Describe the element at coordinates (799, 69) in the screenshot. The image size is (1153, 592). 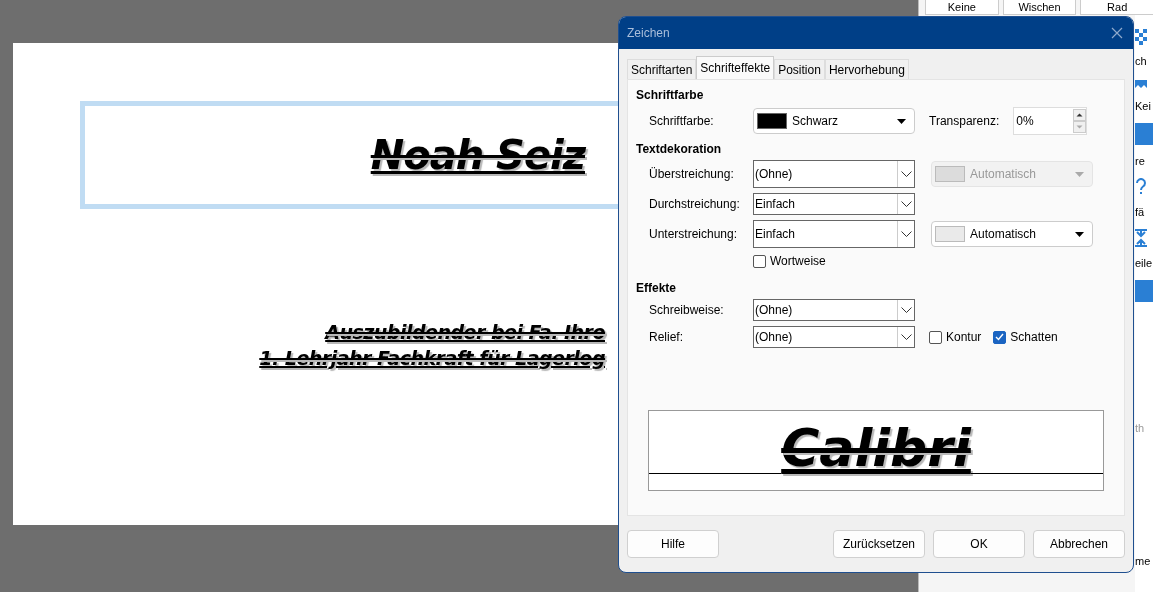
I see `tab: Position` at that location.